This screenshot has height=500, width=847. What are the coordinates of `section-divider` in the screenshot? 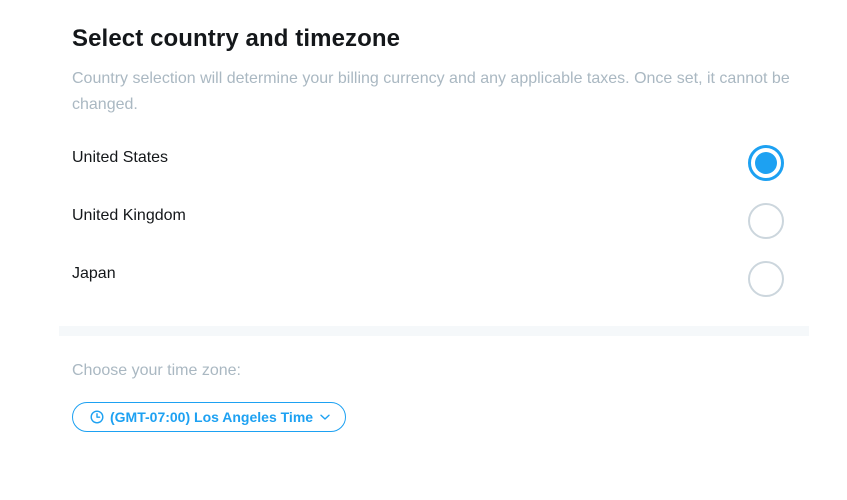 It's located at (434, 331).